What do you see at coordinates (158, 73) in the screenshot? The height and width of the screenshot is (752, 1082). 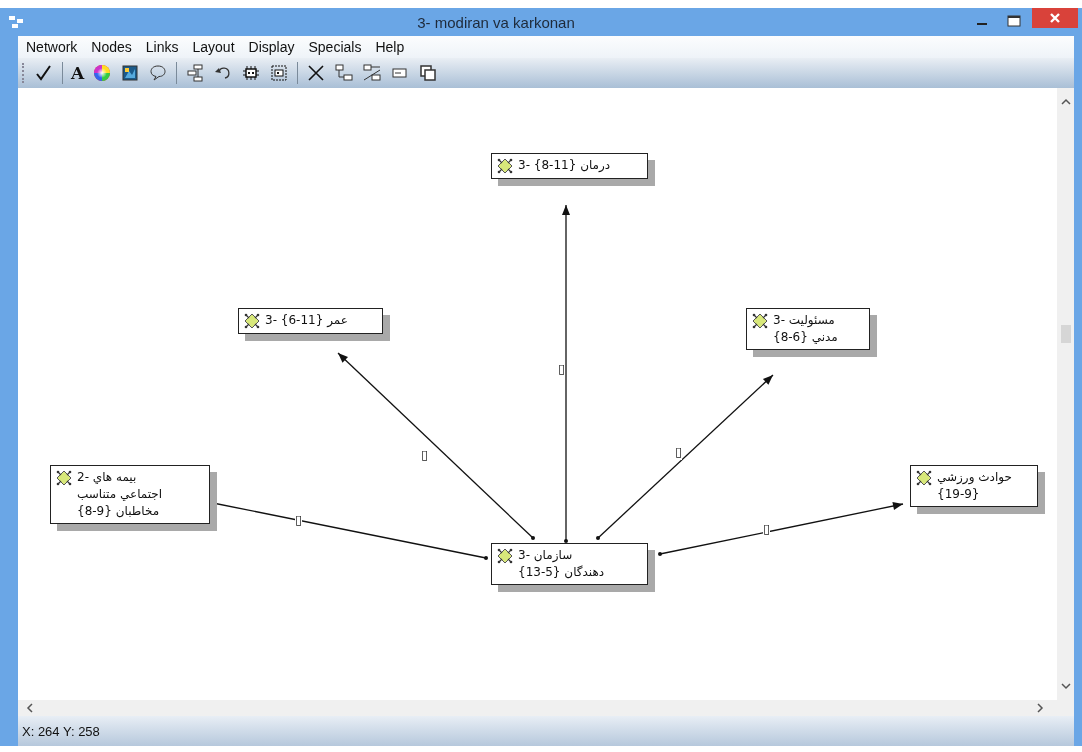 I see `speech-bubble-icon` at bounding box center [158, 73].